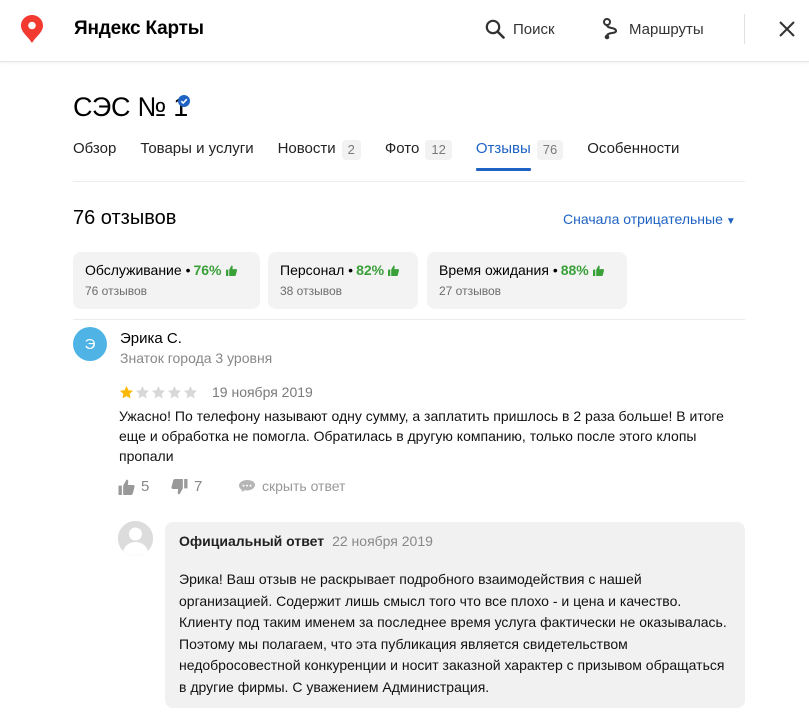 The image size is (809, 727). I want to click on aspect-chip-waiting-time: Время ожидания • 88% 27 отзывов, so click(527, 280).